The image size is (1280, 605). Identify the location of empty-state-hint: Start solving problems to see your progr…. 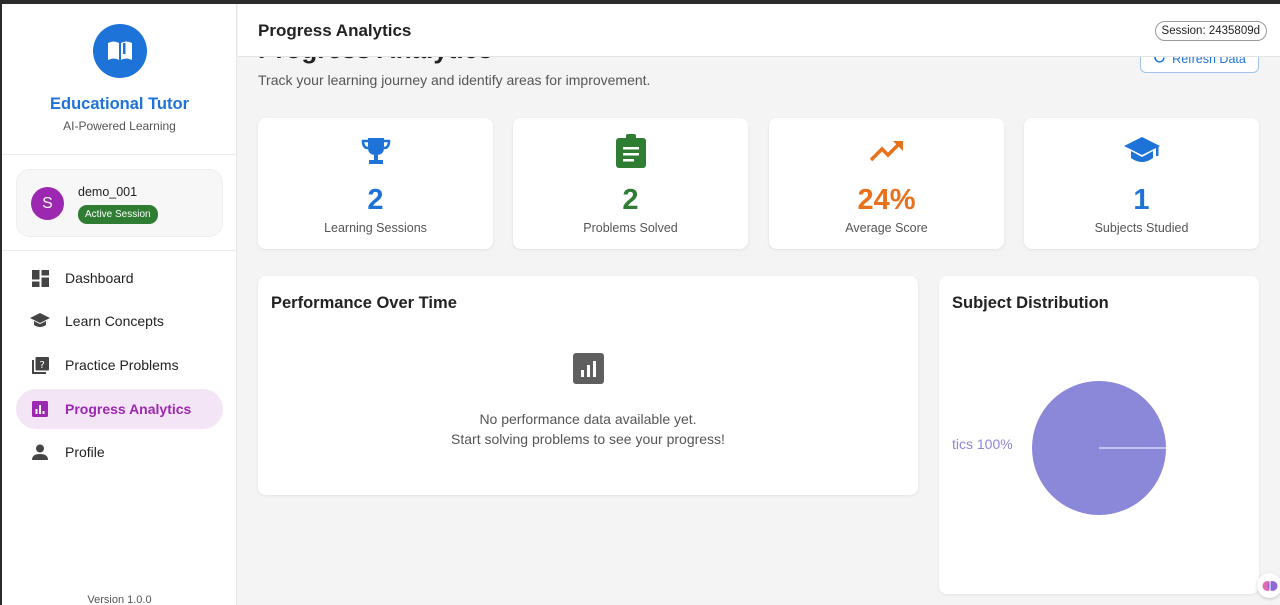
(588, 439).